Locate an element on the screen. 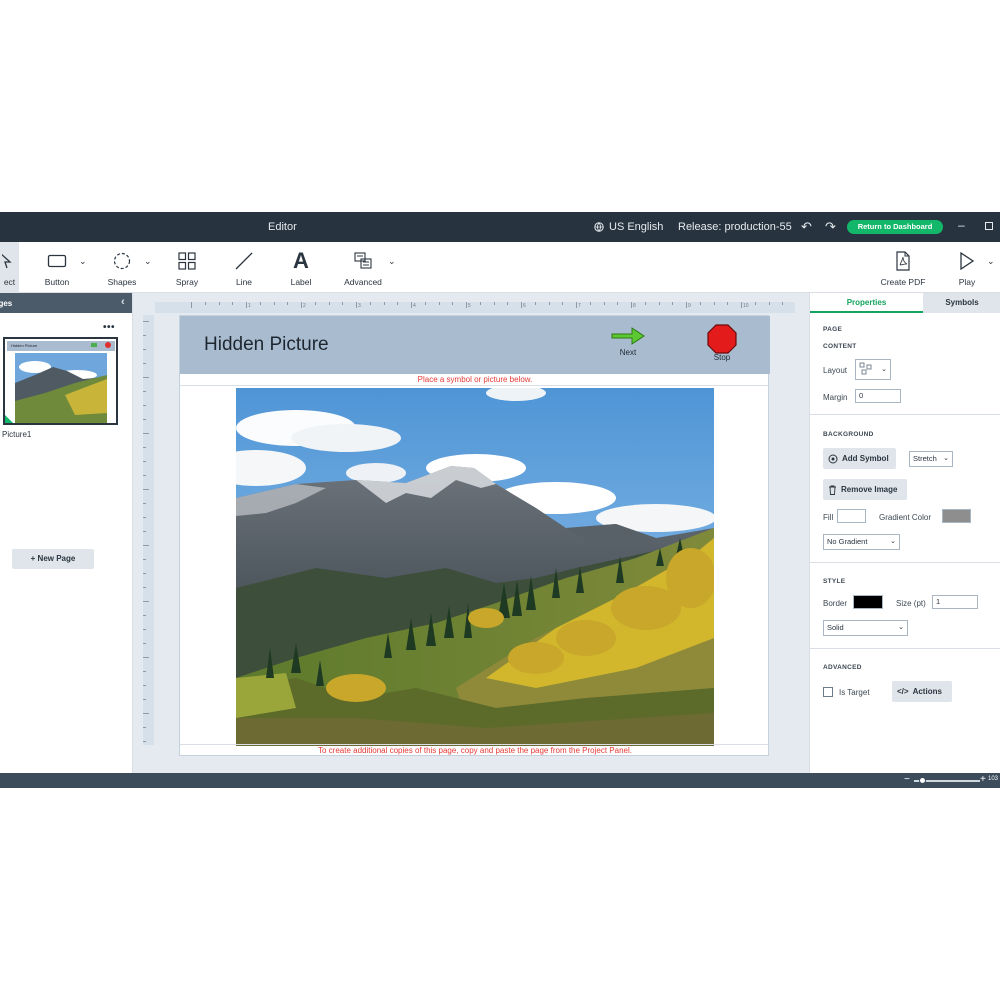 The image size is (1000, 1000). background-section-heading: BACKGROUND is located at coordinates (848, 434).